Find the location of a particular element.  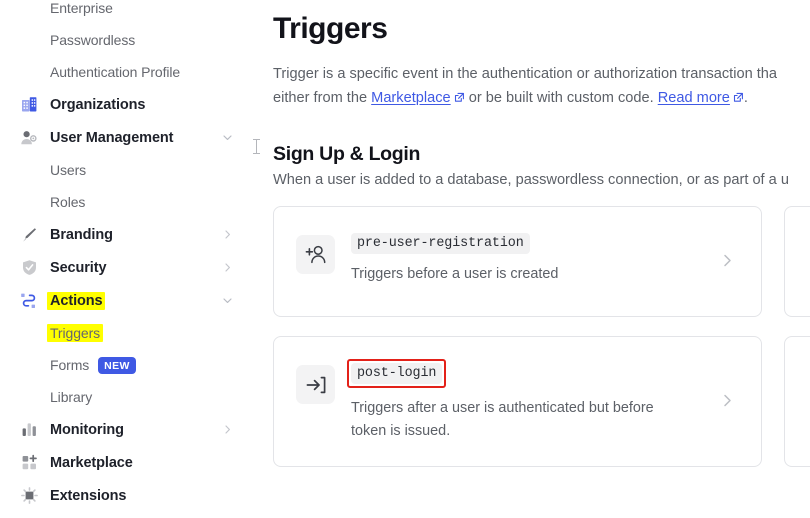

sidebar-item-monitoring: Monitoring is located at coordinates (123, 429).